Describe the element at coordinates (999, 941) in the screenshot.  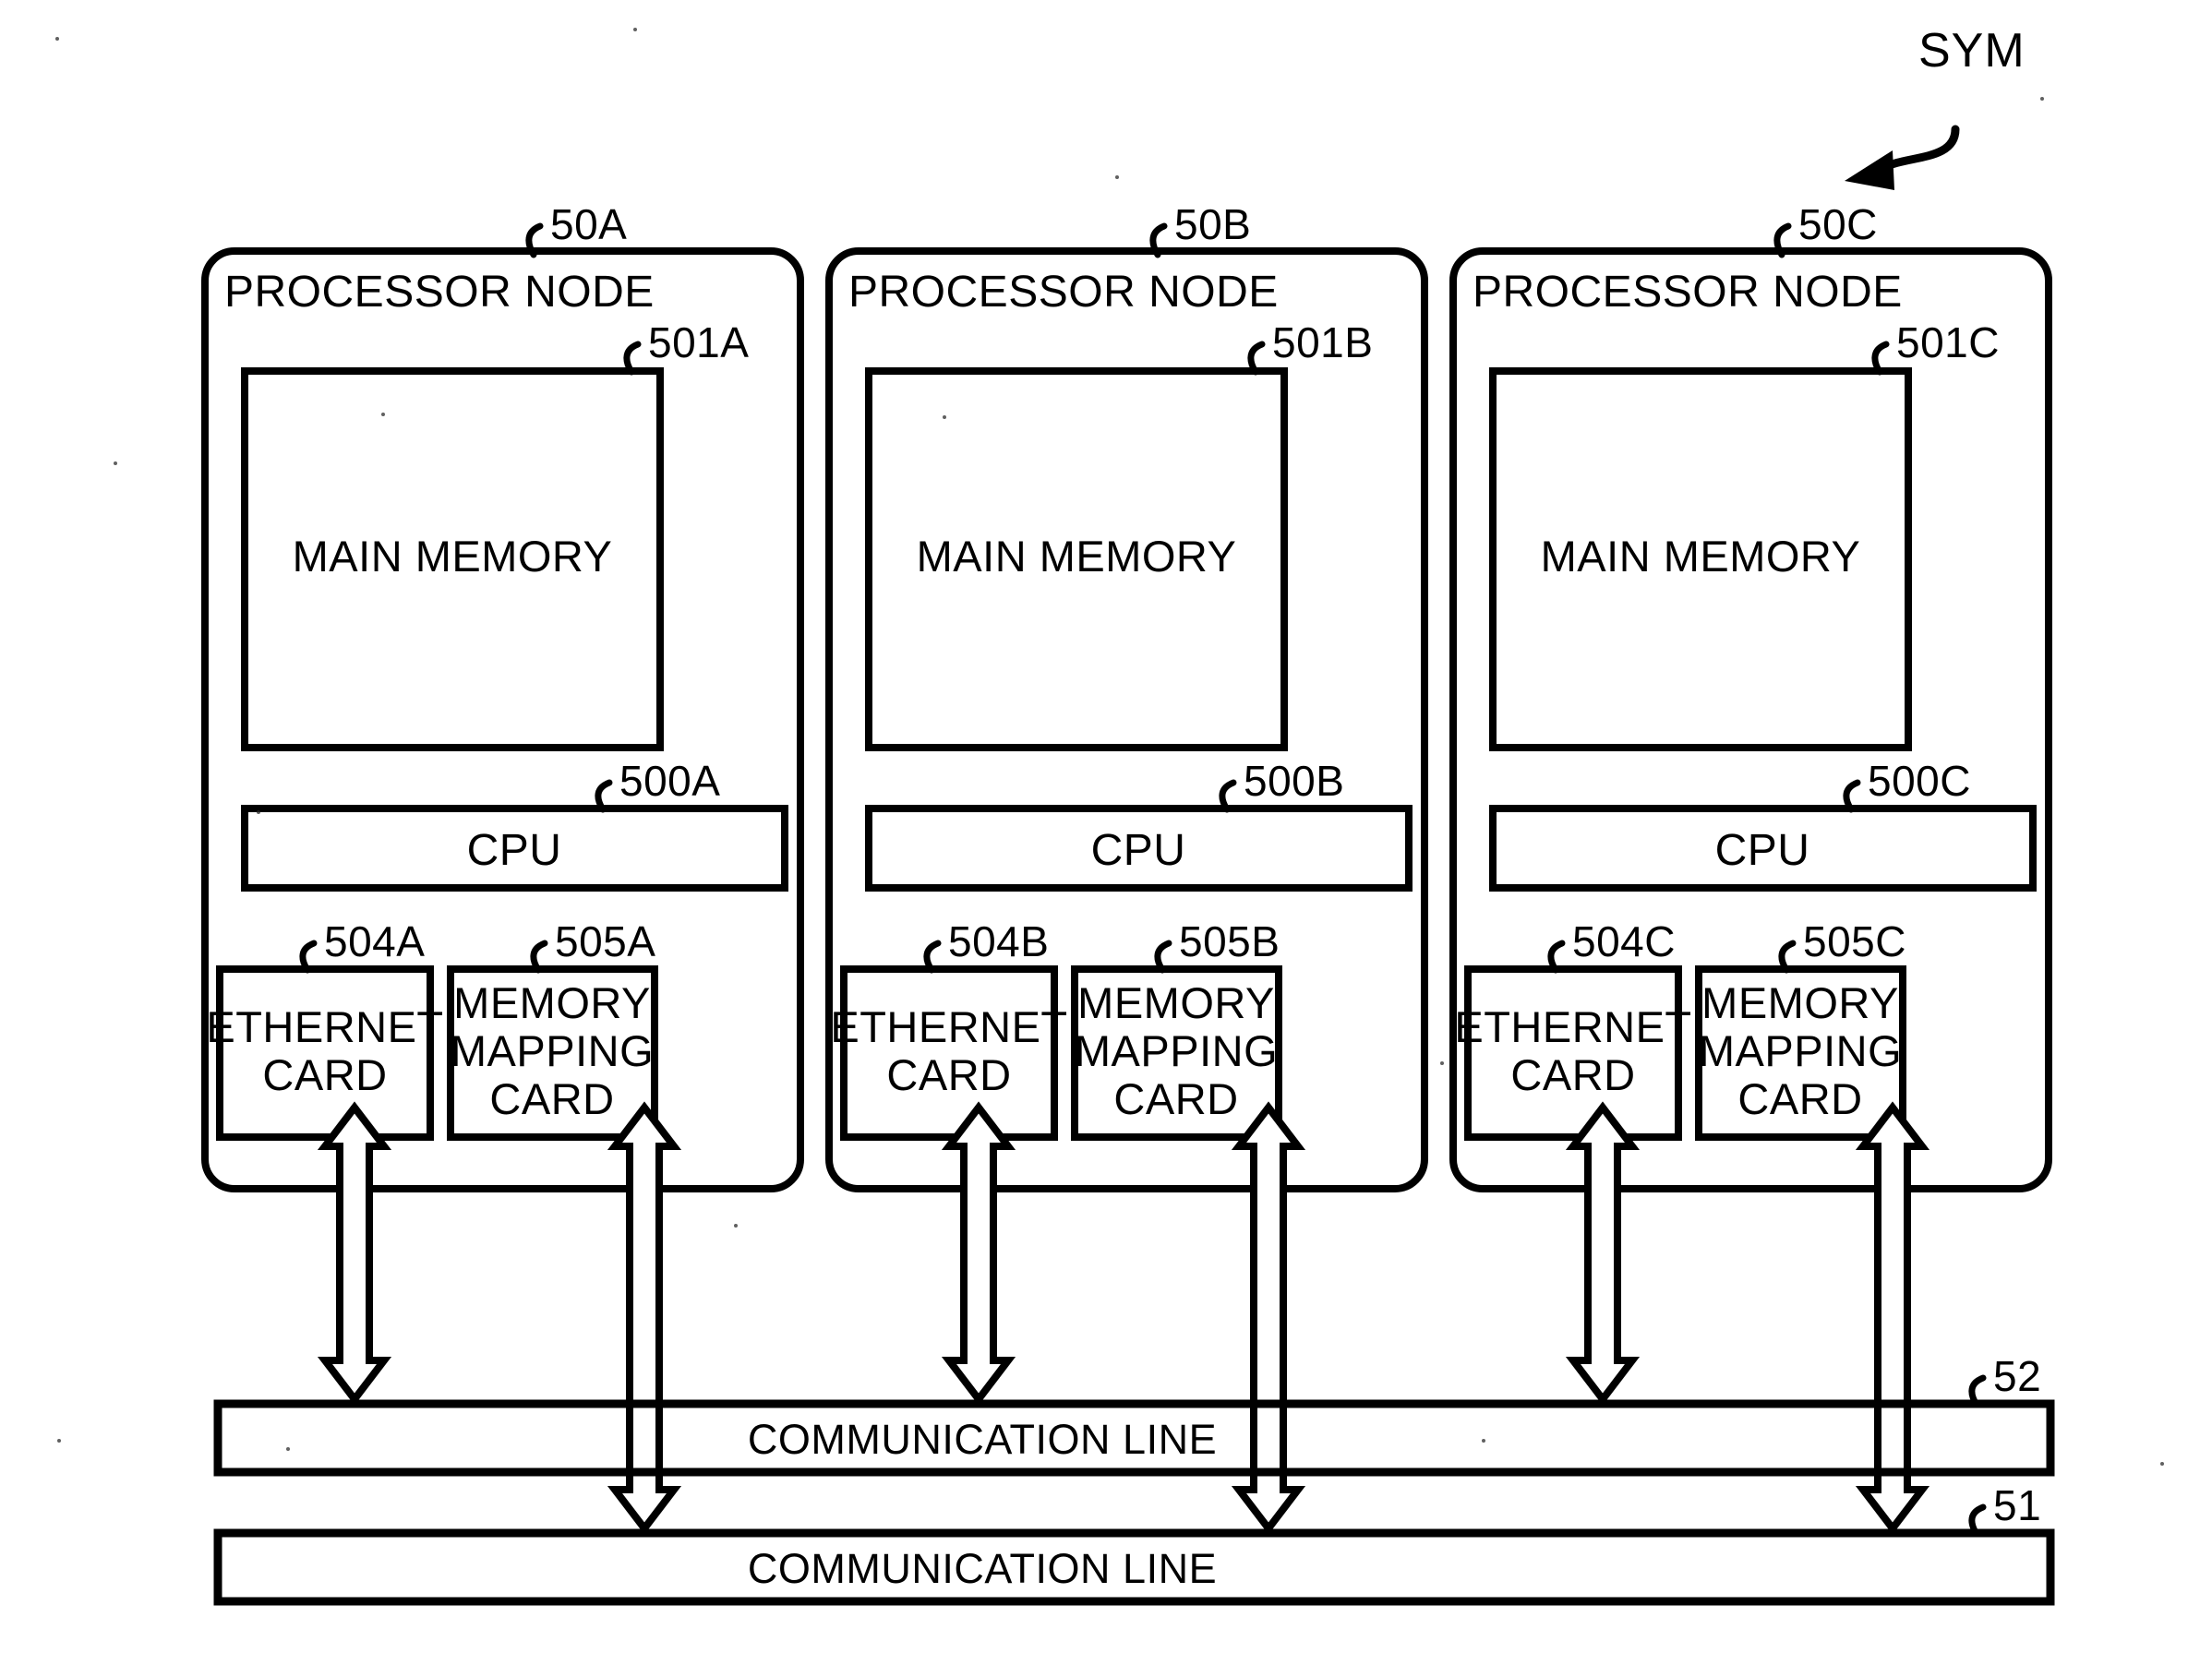
I see `ref-504b: 504B` at that location.